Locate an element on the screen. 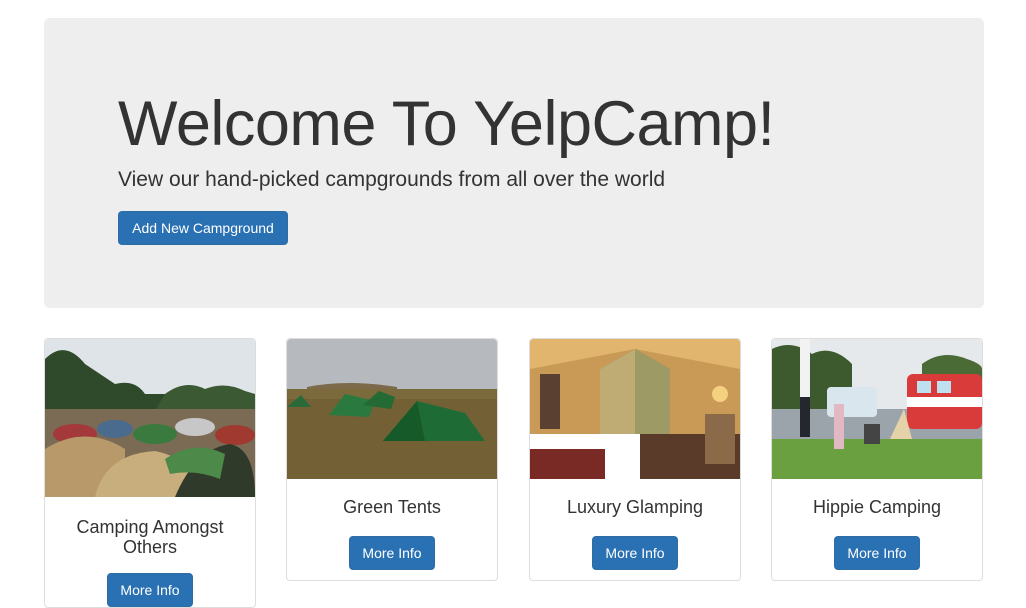 This screenshot has width=1026, height=608. campground-name: Hippie Camping is located at coordinates (877, 507).